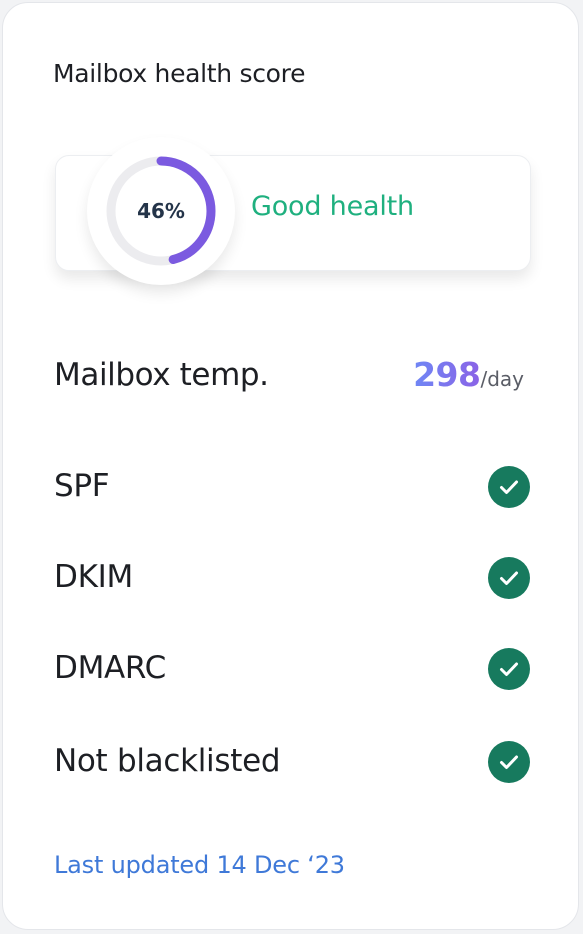 This screenshot has height=934, width=583. What do you see at coordinates (292, 488) in the screenshot?
I see `check-row-spf: SPF` at bounding box center [292, 488].